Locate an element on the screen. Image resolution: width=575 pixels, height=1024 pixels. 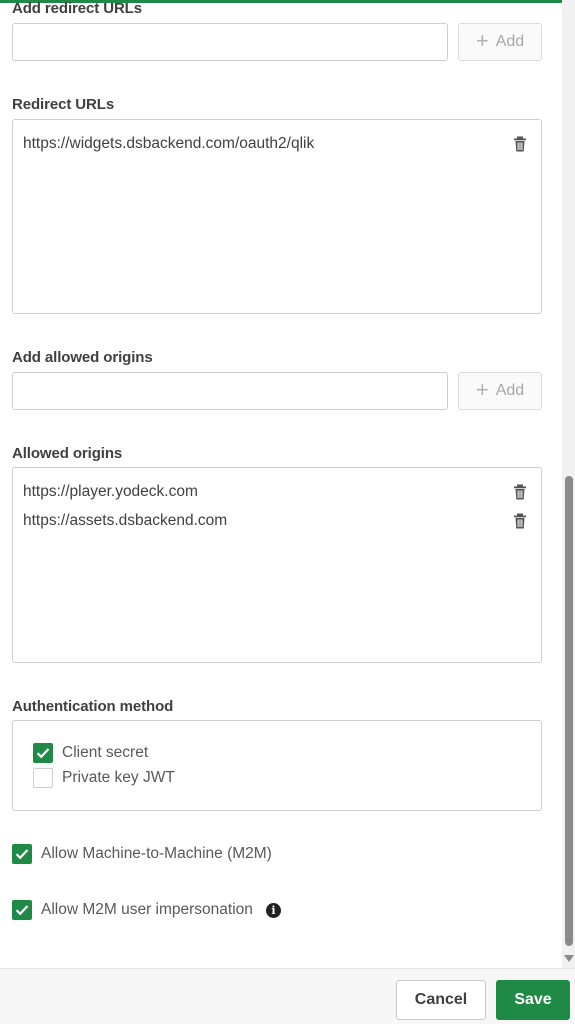
allowed-origin-input is located at coordinates (230, 391).